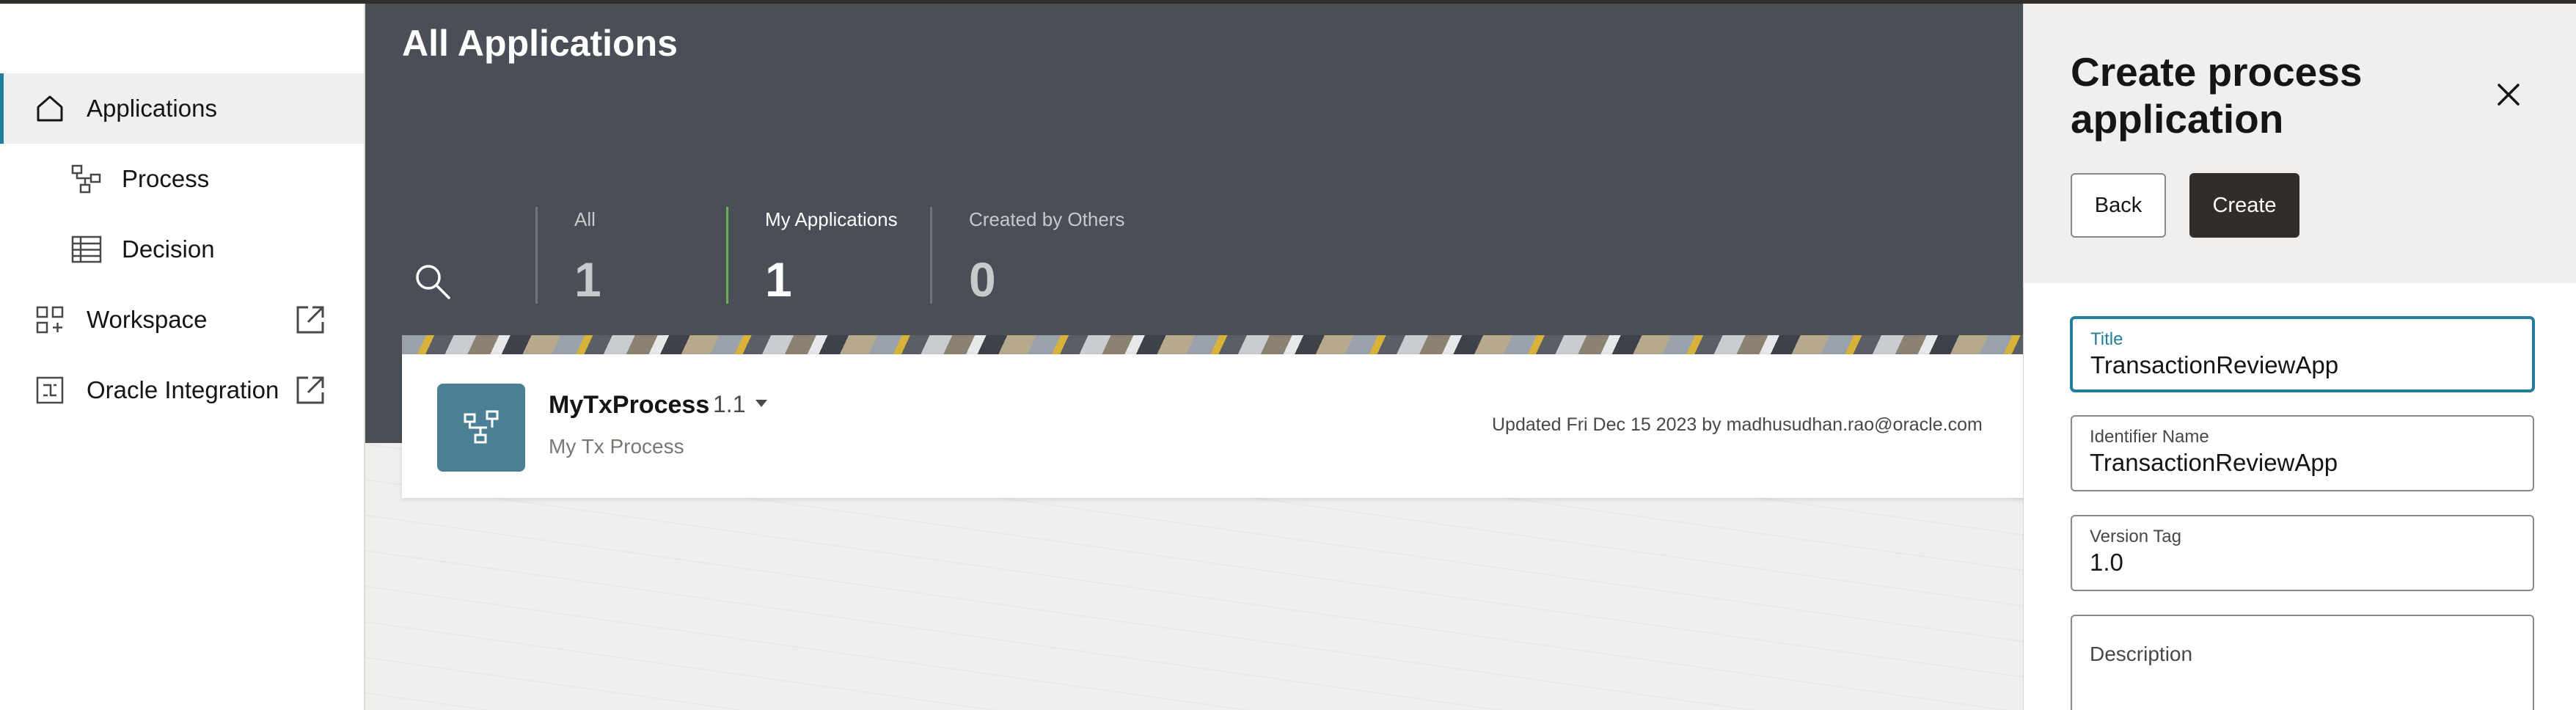 This screenshot has width=2576, height=710. Describe the element at coordinates (481, 428) in the screenshot. I see `process-app-icon` at that location.